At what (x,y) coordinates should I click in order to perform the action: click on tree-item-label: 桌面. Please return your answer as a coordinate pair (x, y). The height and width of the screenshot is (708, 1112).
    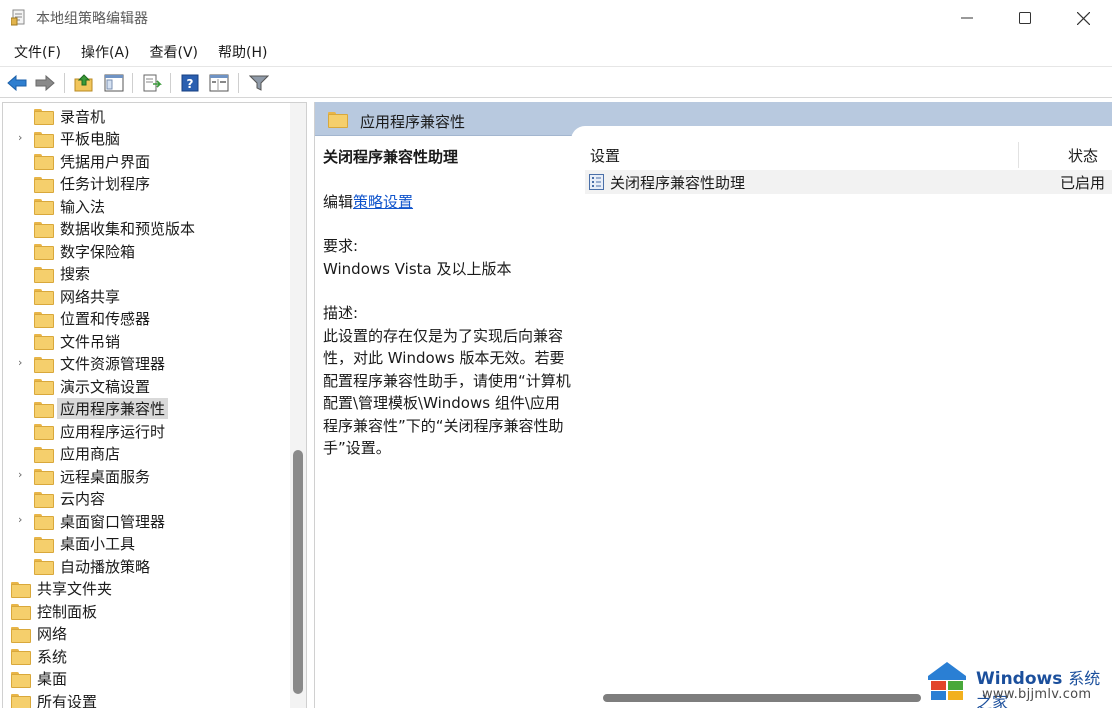
    Looking at the image, I should click on (52, 679).